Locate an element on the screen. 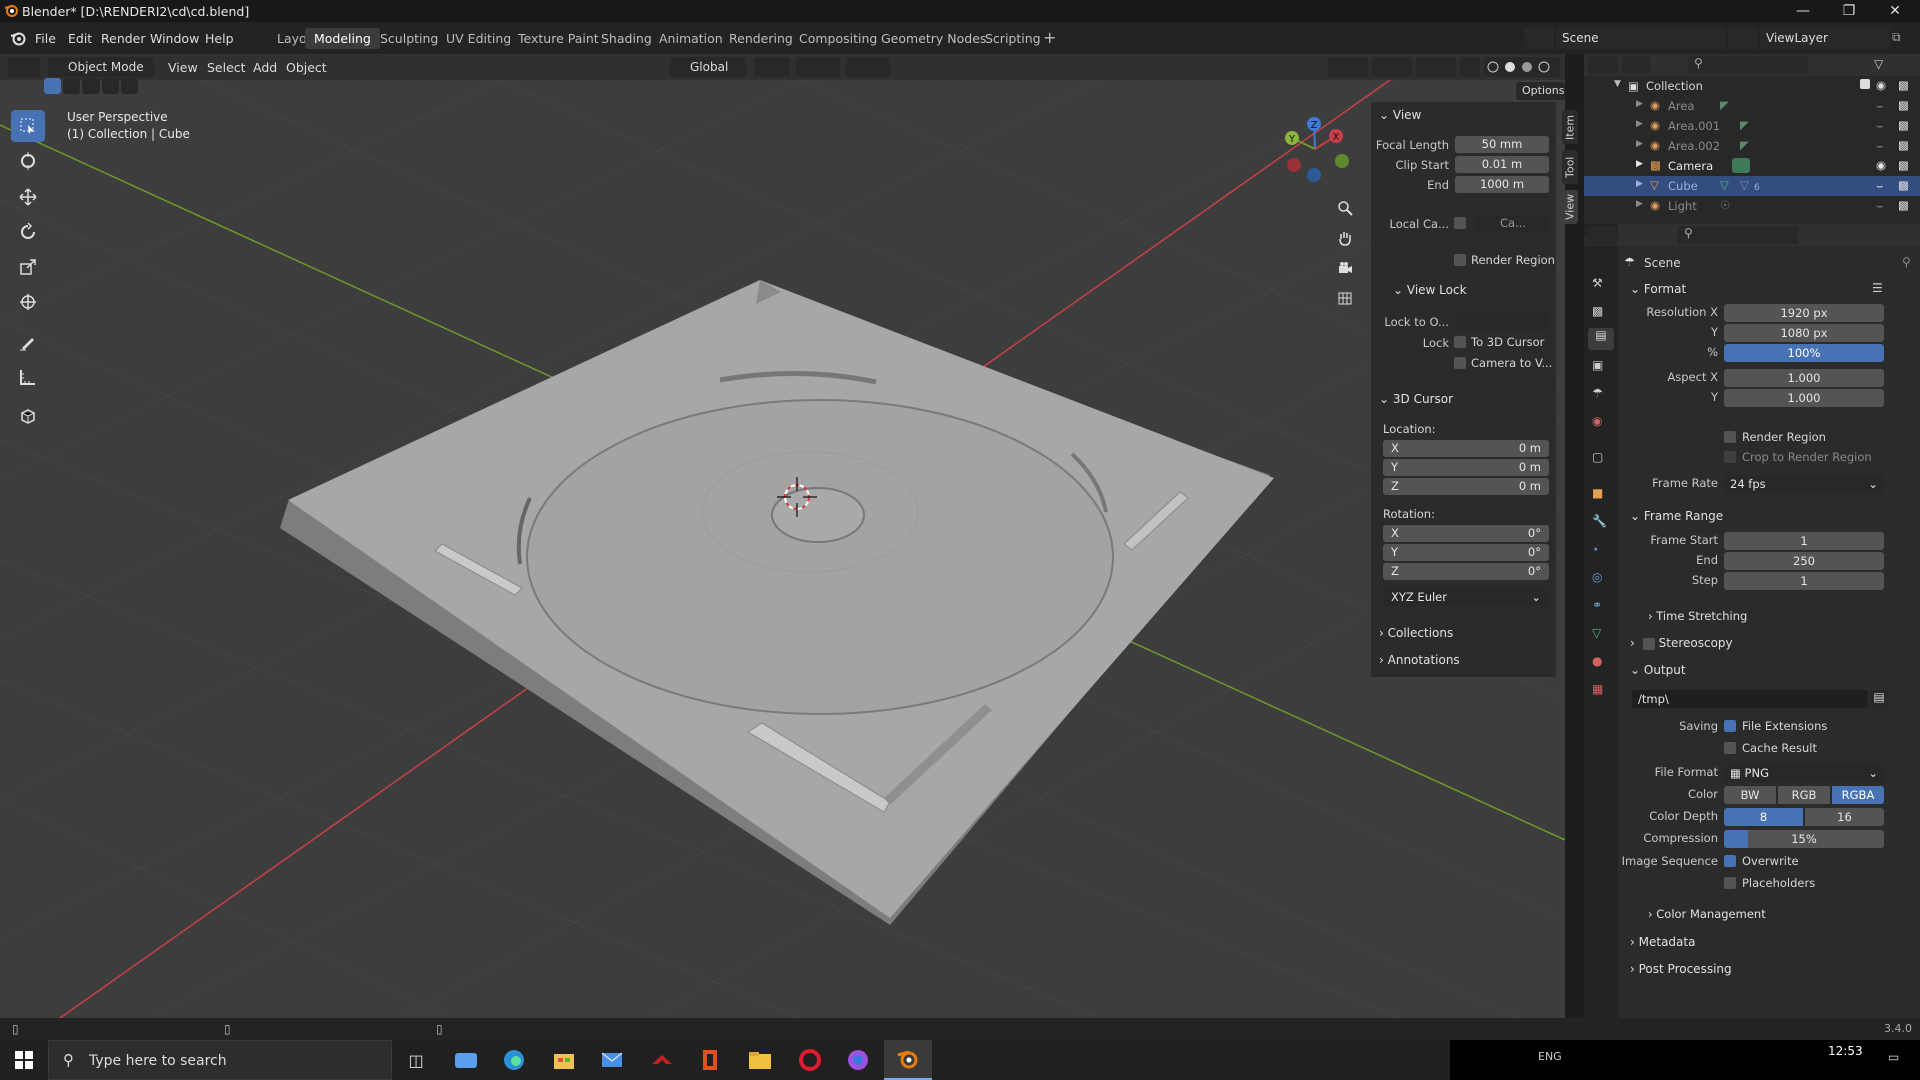 Image resolution: width=1920 pixels, height=1080 pixels. tab-sculpting: Sculpting is located at coordinates (409, 38).